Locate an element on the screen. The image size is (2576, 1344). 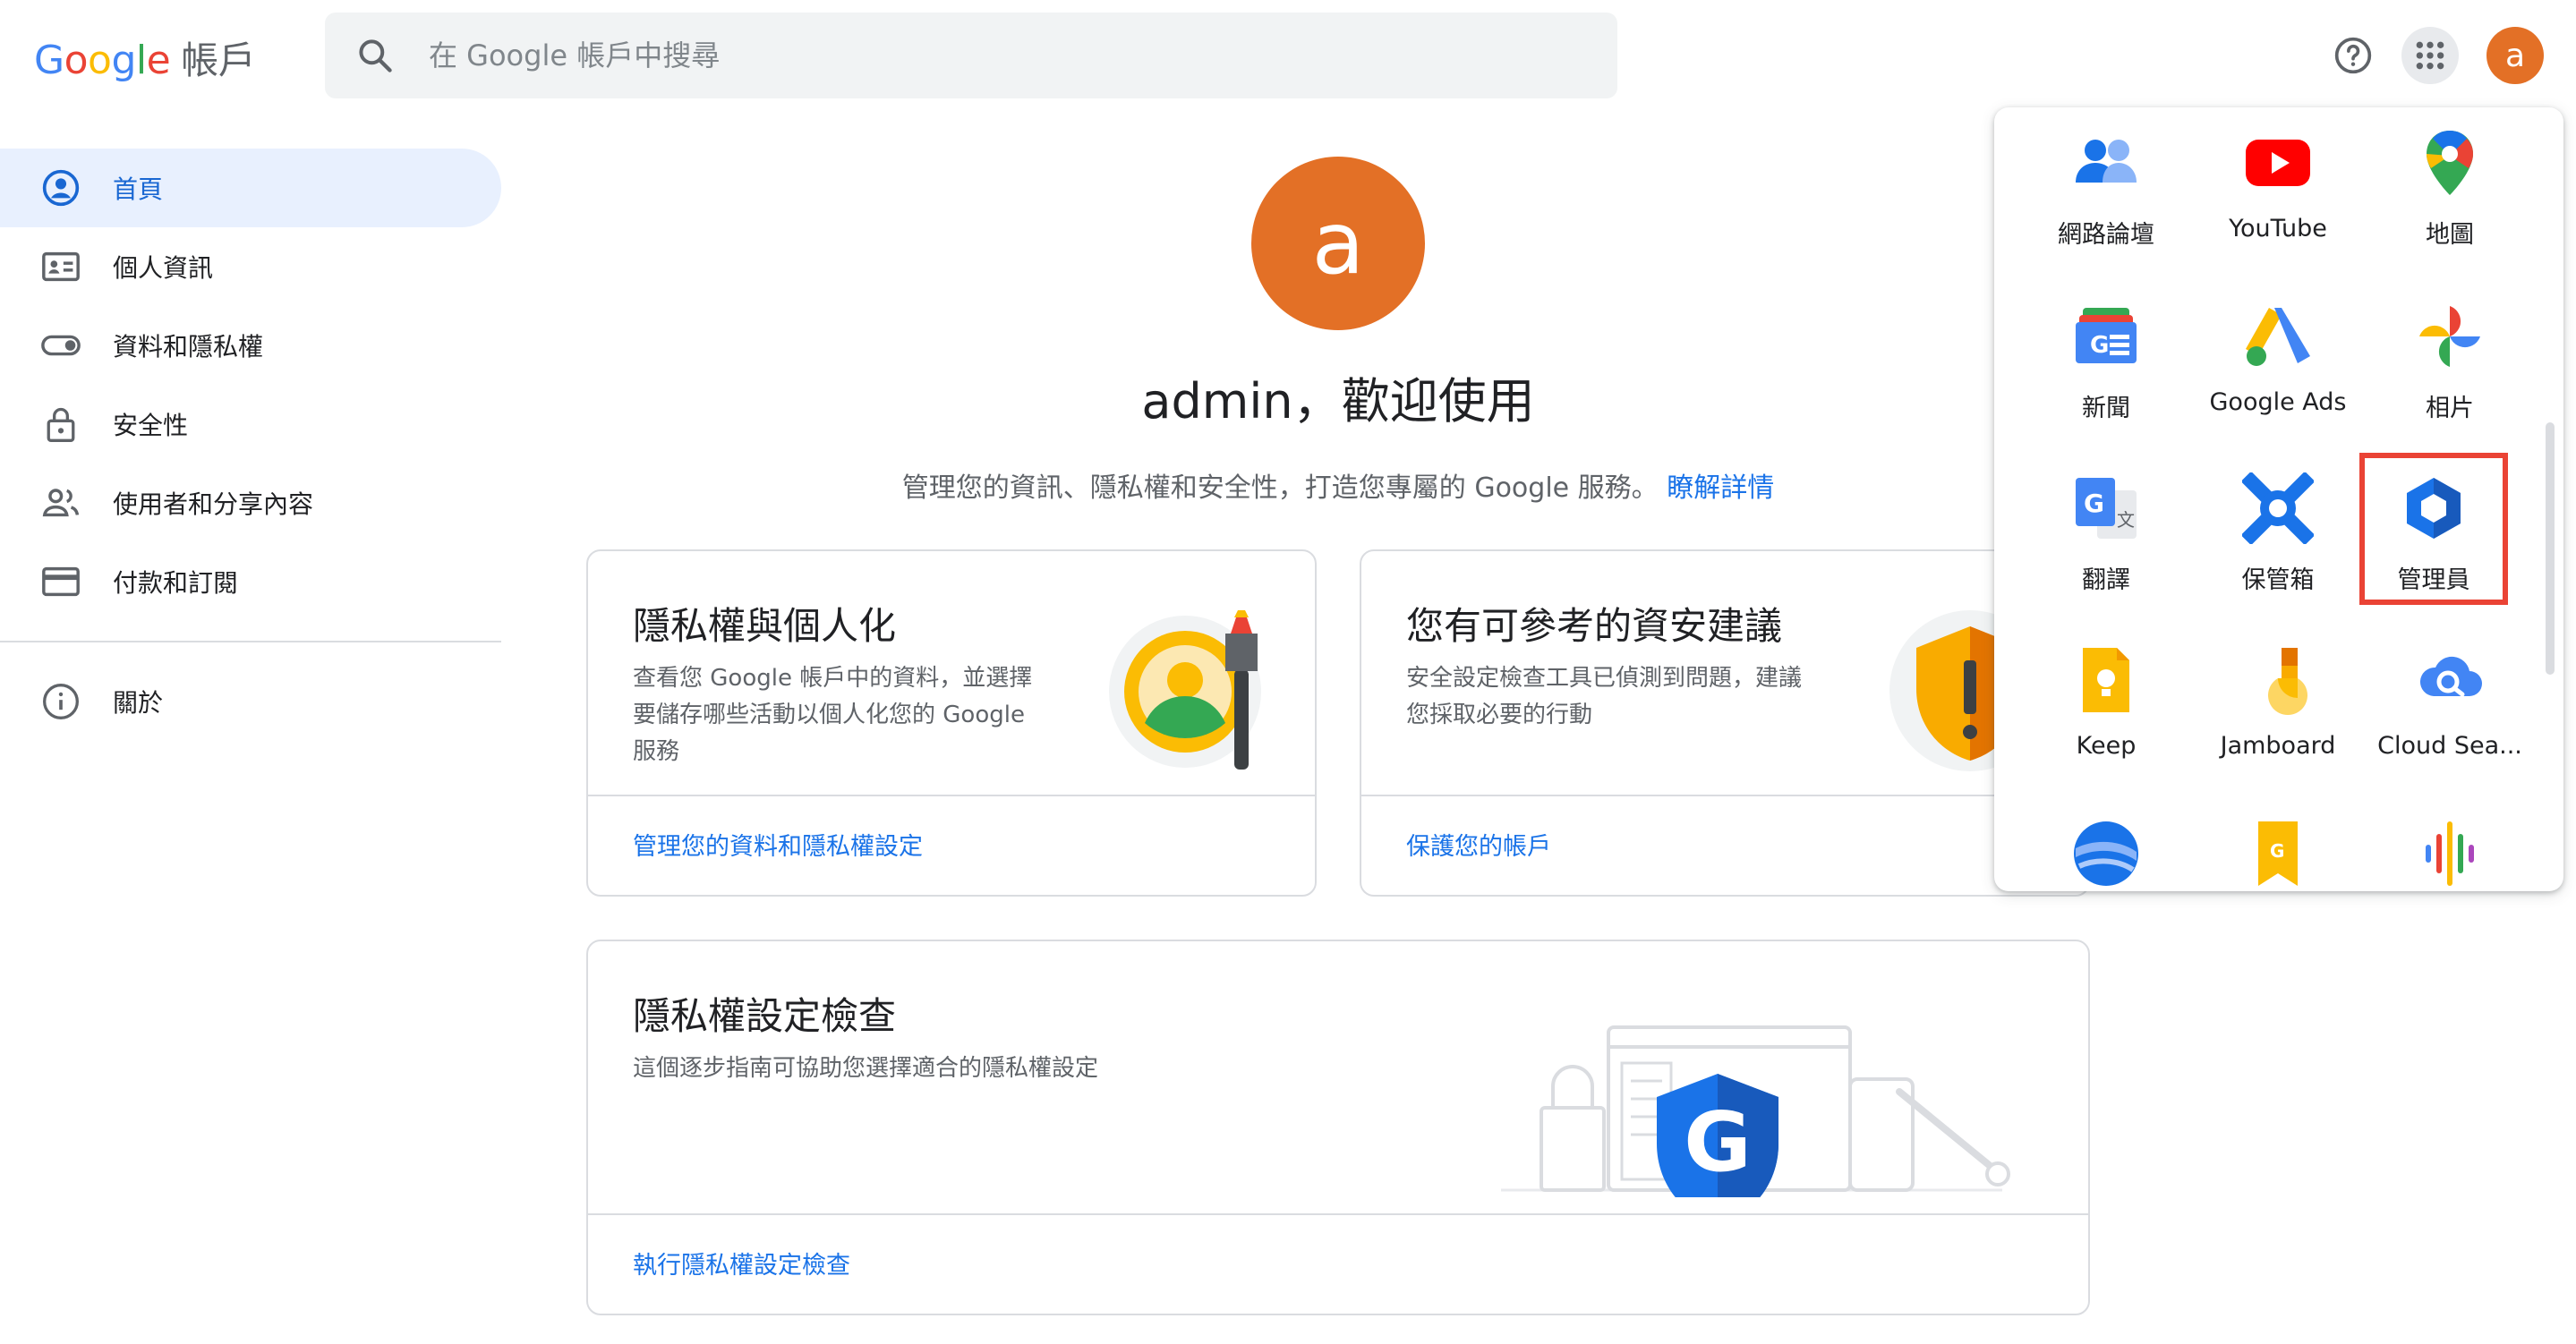
vault-icon is located at coordinates (2278, 508).